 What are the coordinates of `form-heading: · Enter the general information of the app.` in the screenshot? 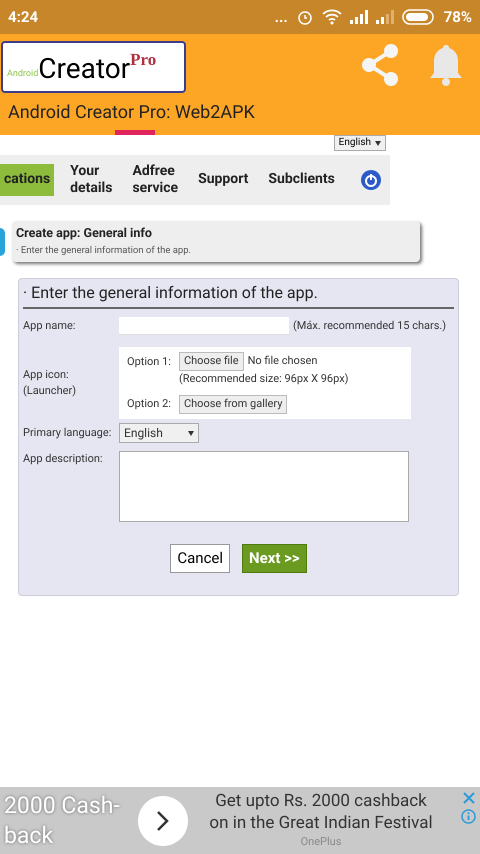 It's located at (238, 294).